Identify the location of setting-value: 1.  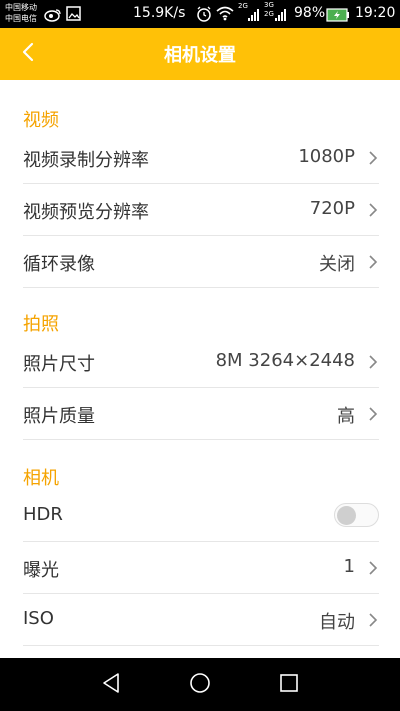
(349, 566).